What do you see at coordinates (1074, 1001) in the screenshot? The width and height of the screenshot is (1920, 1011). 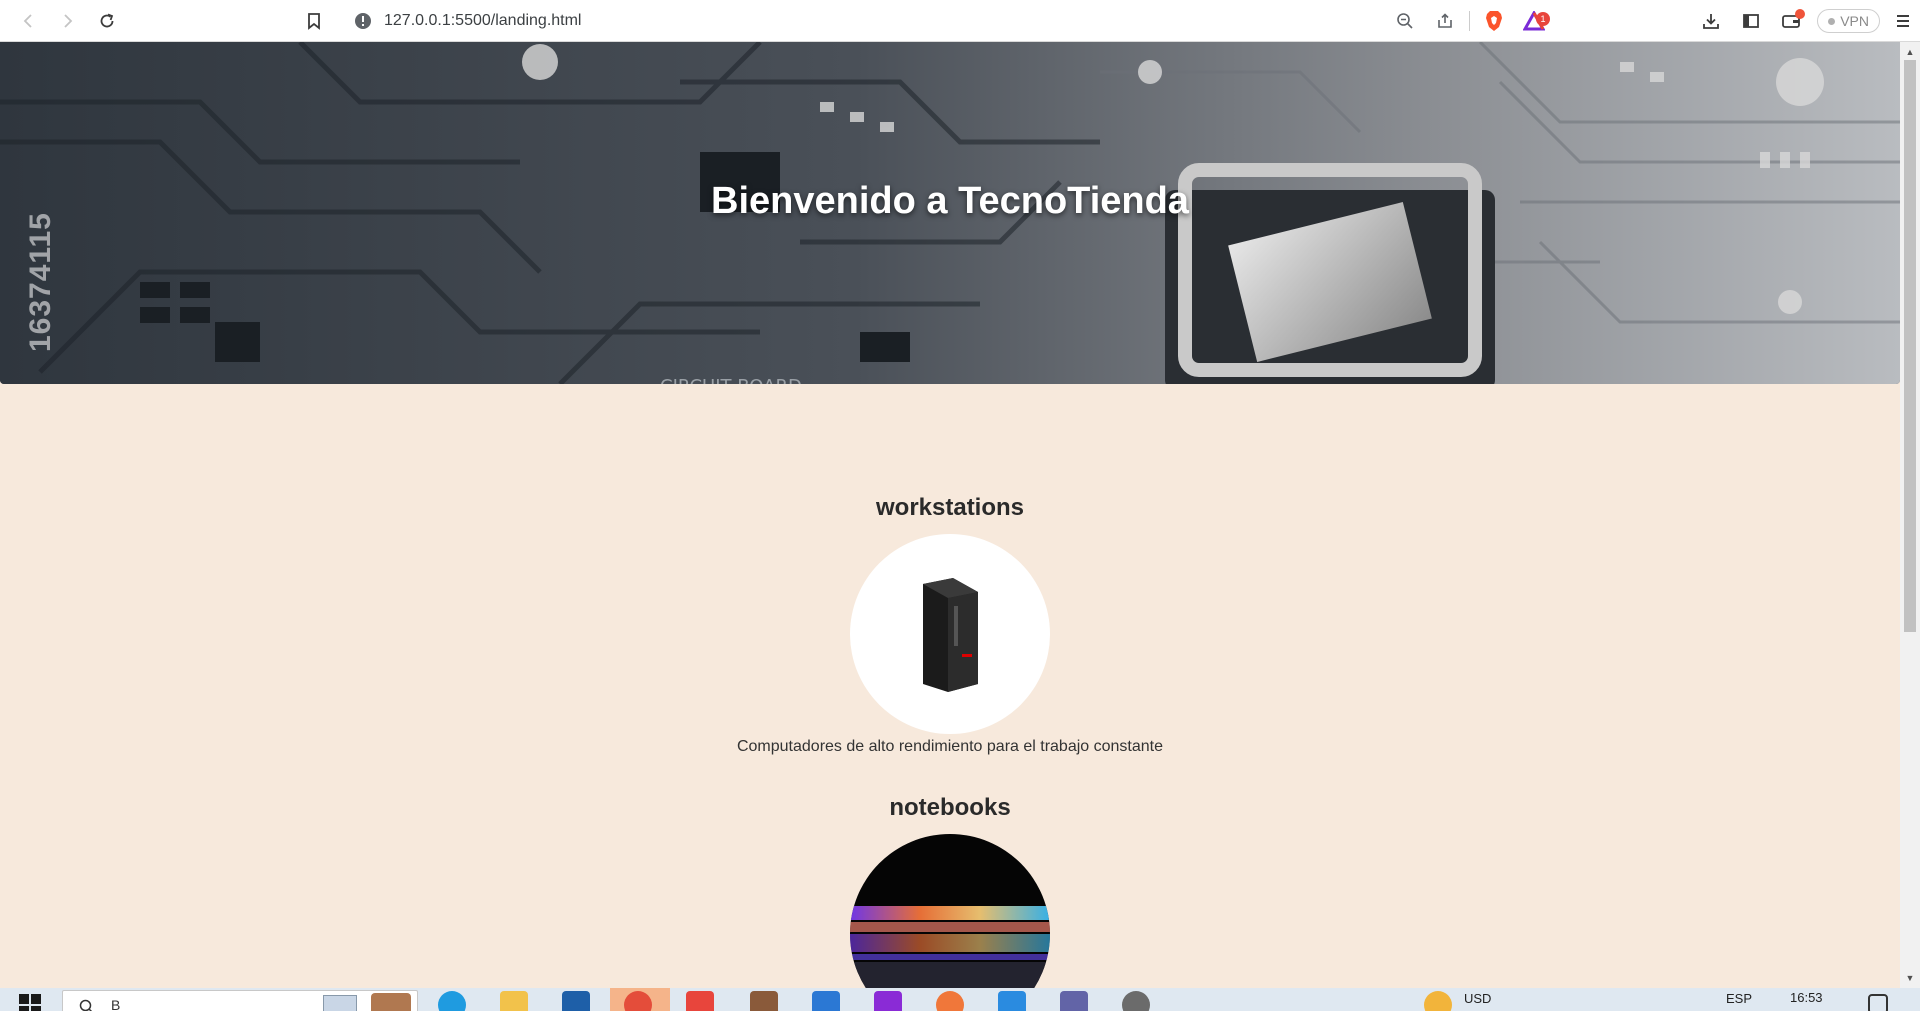 I see `teams-icon` at bounding box center [1074, 1001].